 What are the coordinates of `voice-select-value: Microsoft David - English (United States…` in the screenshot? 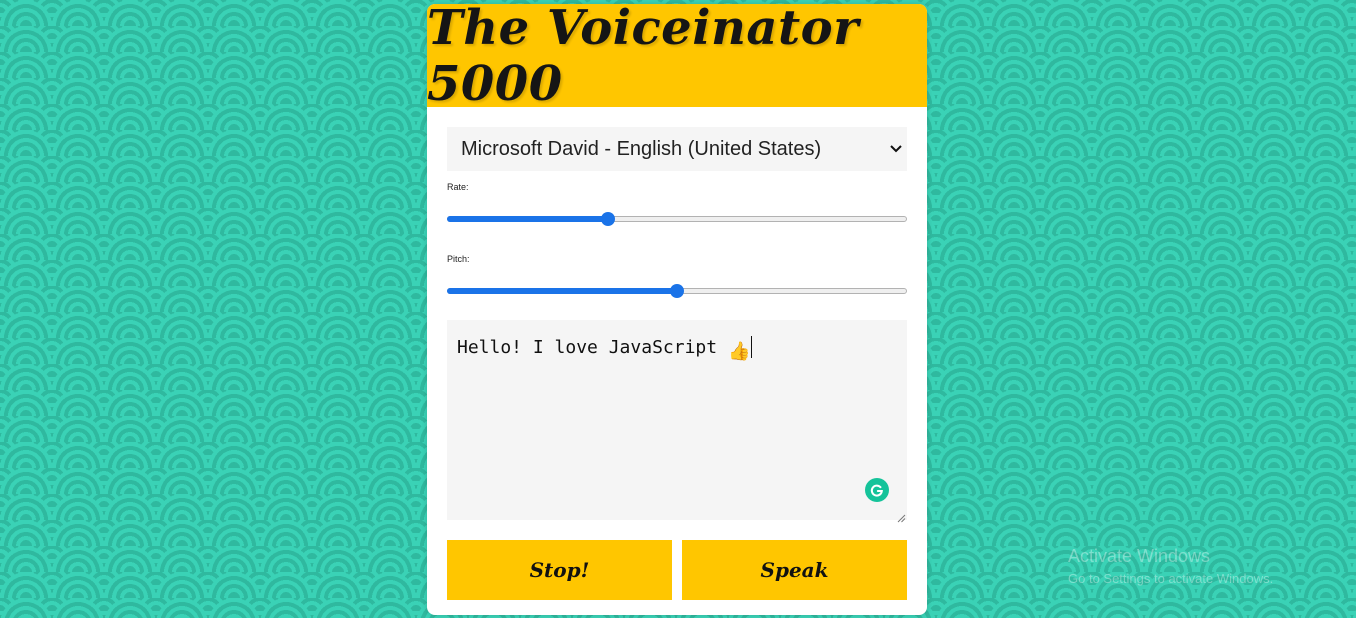 It's located at (641, 148).